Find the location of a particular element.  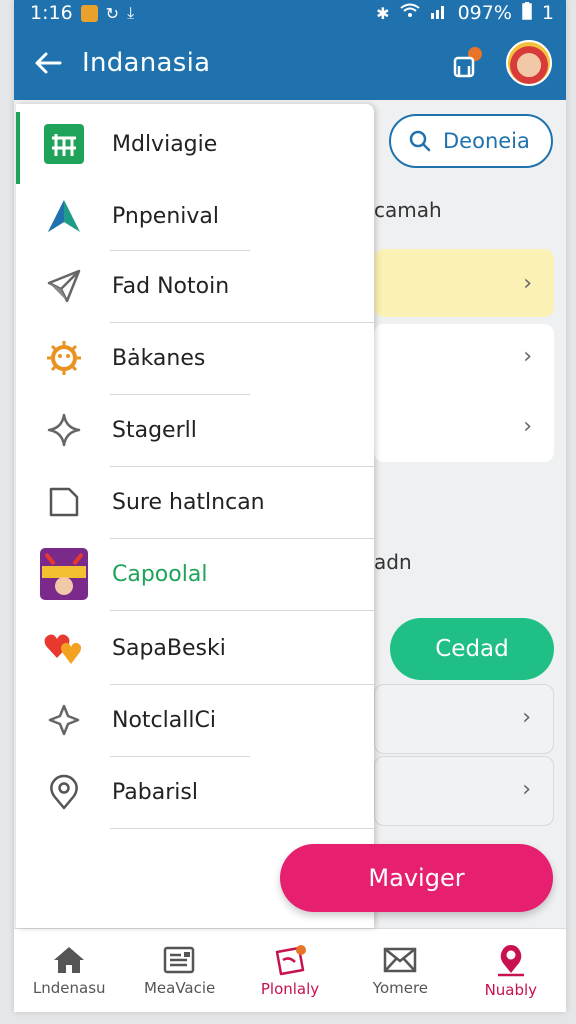

drawer-item-mdlviagie: Mdlviagie is located at coordinates (195, 144).